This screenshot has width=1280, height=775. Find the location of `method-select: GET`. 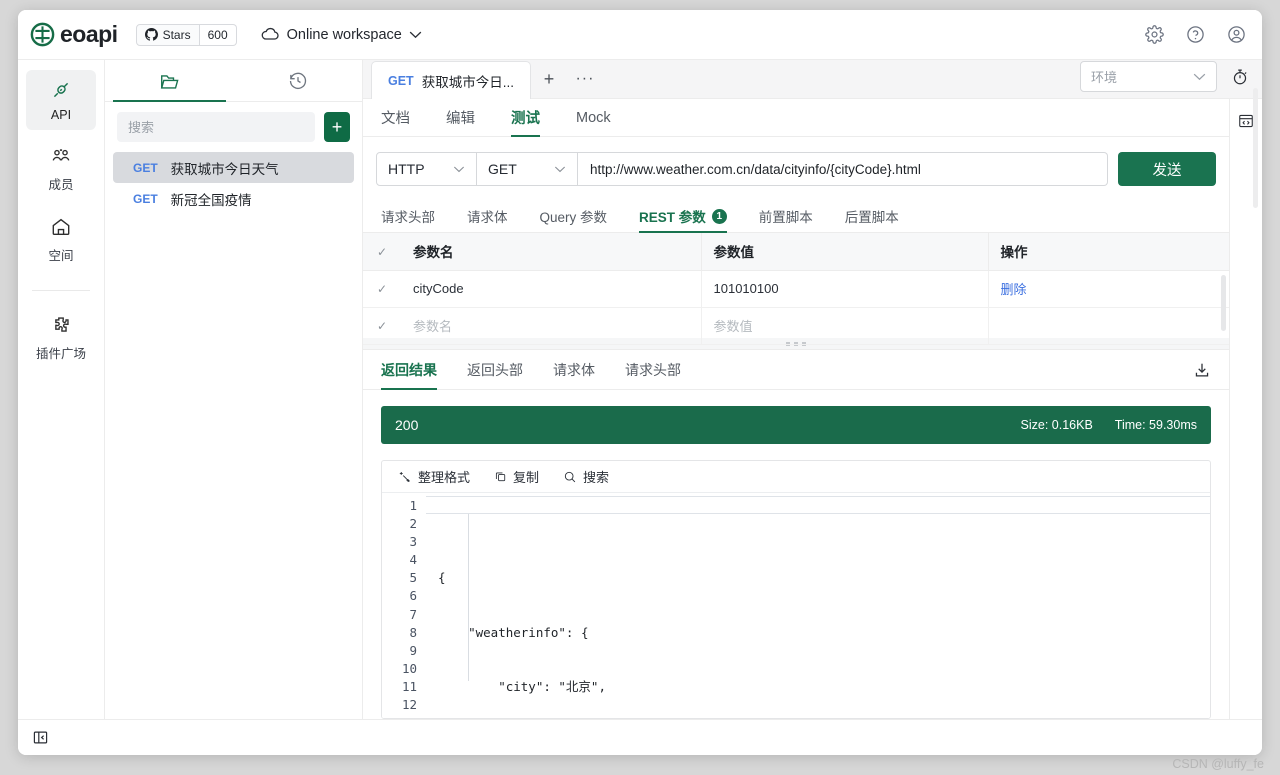

method-select: GET is located at coordinates (527, 169).